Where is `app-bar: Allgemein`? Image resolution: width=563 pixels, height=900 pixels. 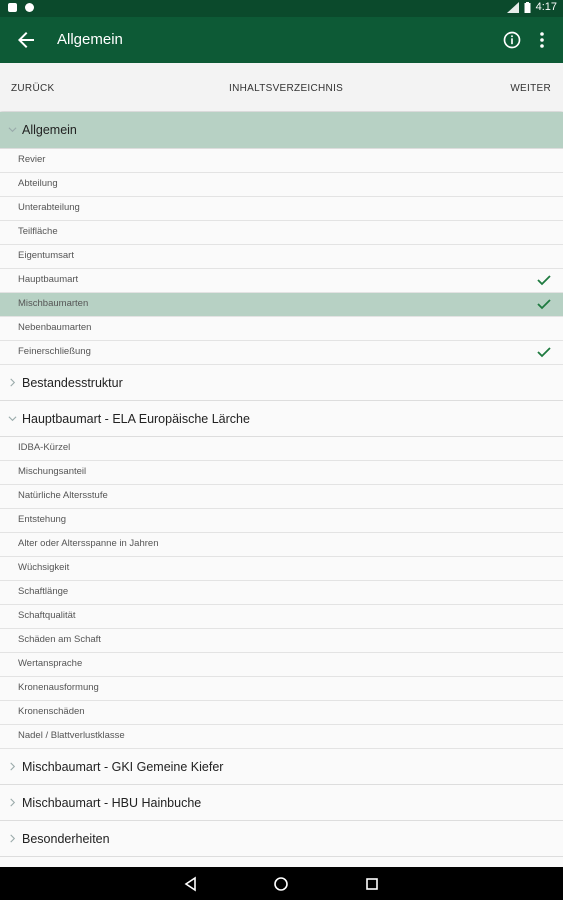
app-bar: Allgemein is located at coordinates (281, 40).